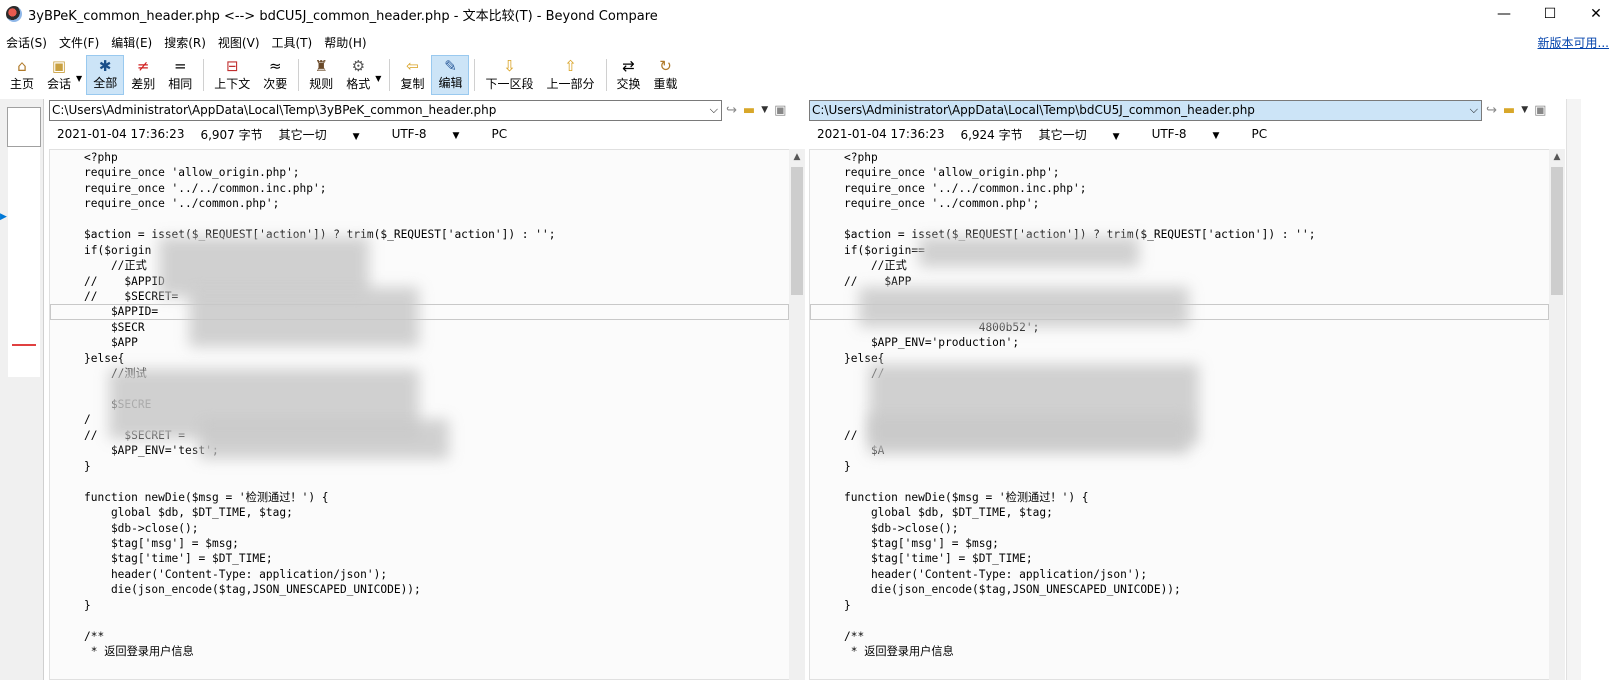  Describe the element at coordinates (105, 83) in the screenshot. I see `show-all-label: 全部` at that location.